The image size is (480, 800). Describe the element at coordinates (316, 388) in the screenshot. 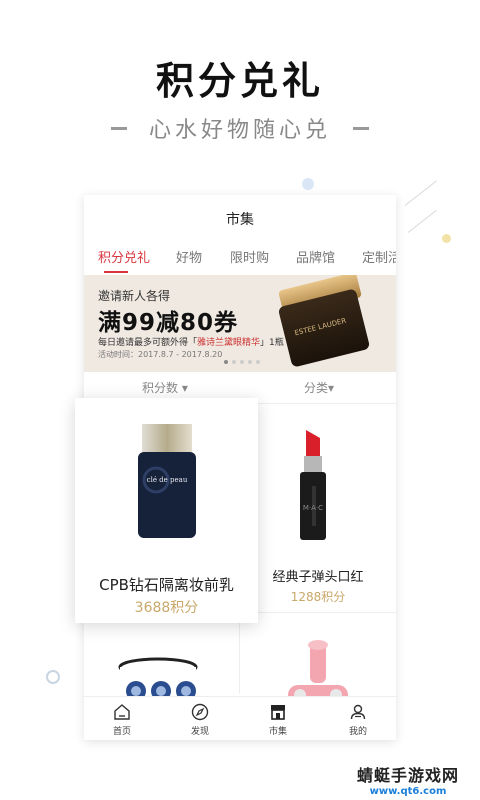

I see `filter-category-label: 分类` at that location.